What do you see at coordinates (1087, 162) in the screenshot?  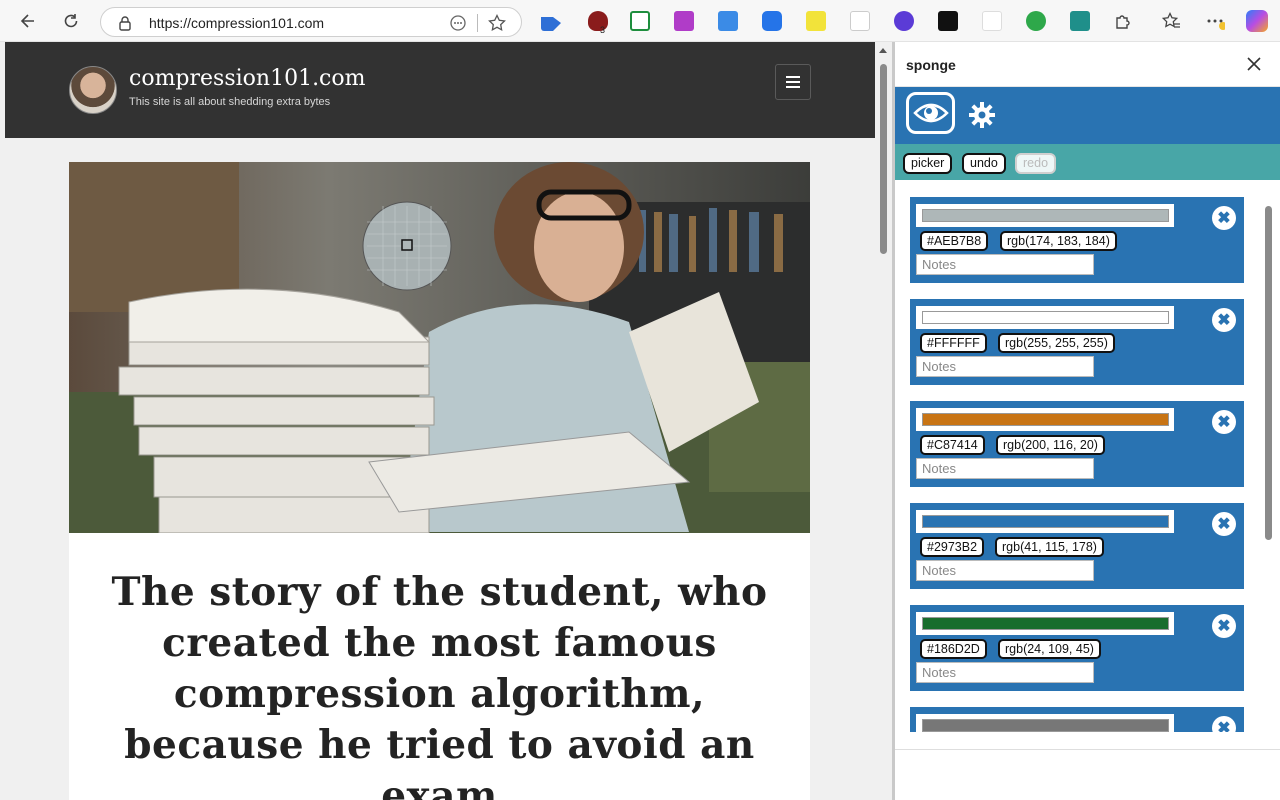 I see `action-bar: picker undo redo` at bounding box center [1087, 162].